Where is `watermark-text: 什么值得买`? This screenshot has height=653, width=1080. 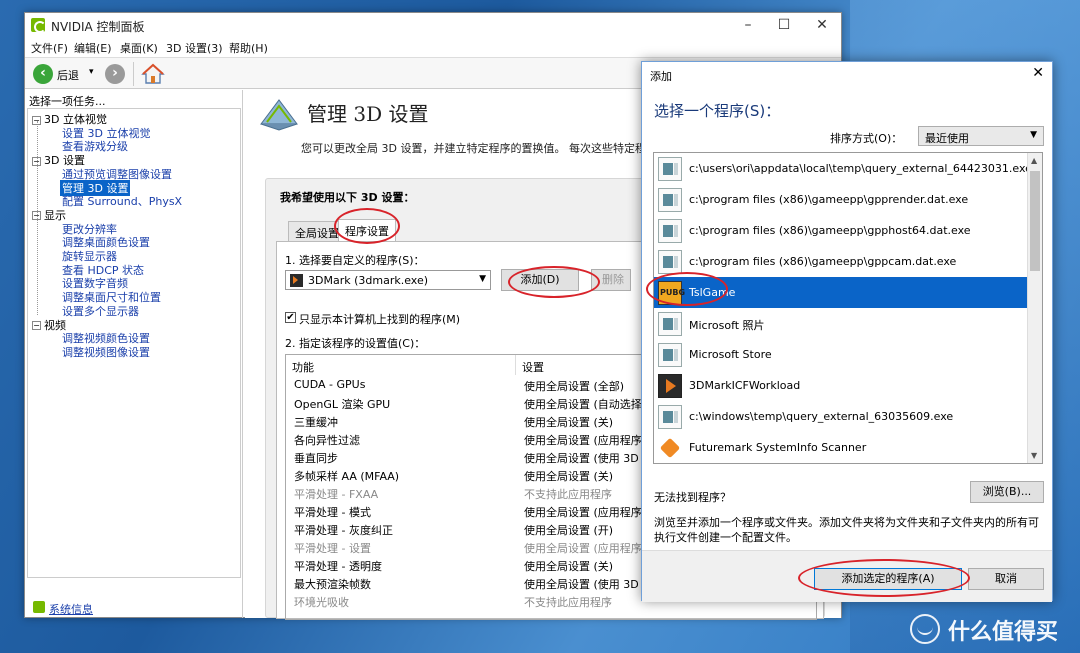 watermark-text: 什么值得买 is located at coordinates (1003, 632).